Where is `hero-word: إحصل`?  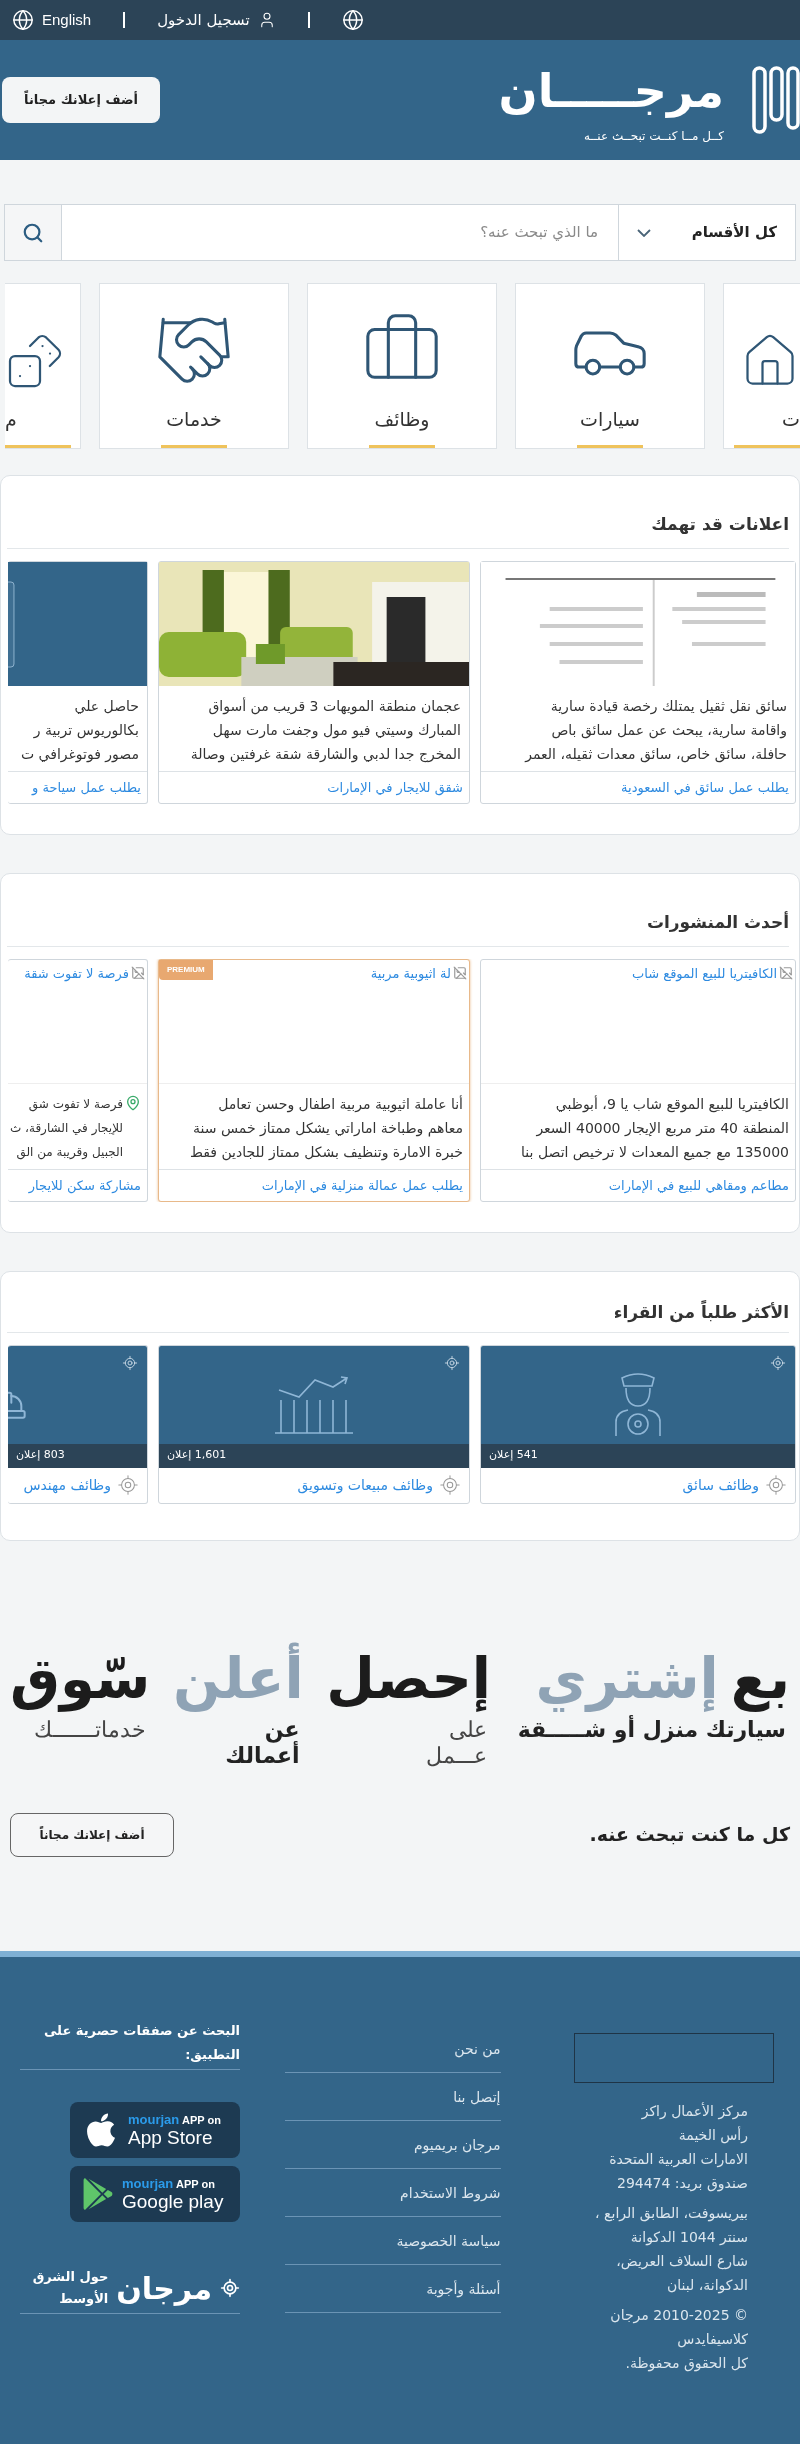
hero-word: إحصل is located at coordinates (409, 1679).